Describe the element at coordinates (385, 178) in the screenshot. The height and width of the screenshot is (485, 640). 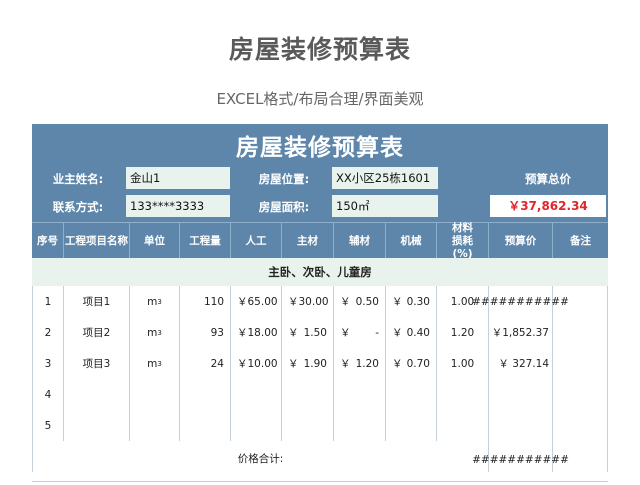
I see `location-value-cell: XX小区25栋1601` at that location.